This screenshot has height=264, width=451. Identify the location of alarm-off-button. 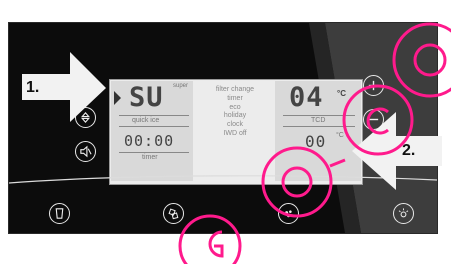
(85, 151).